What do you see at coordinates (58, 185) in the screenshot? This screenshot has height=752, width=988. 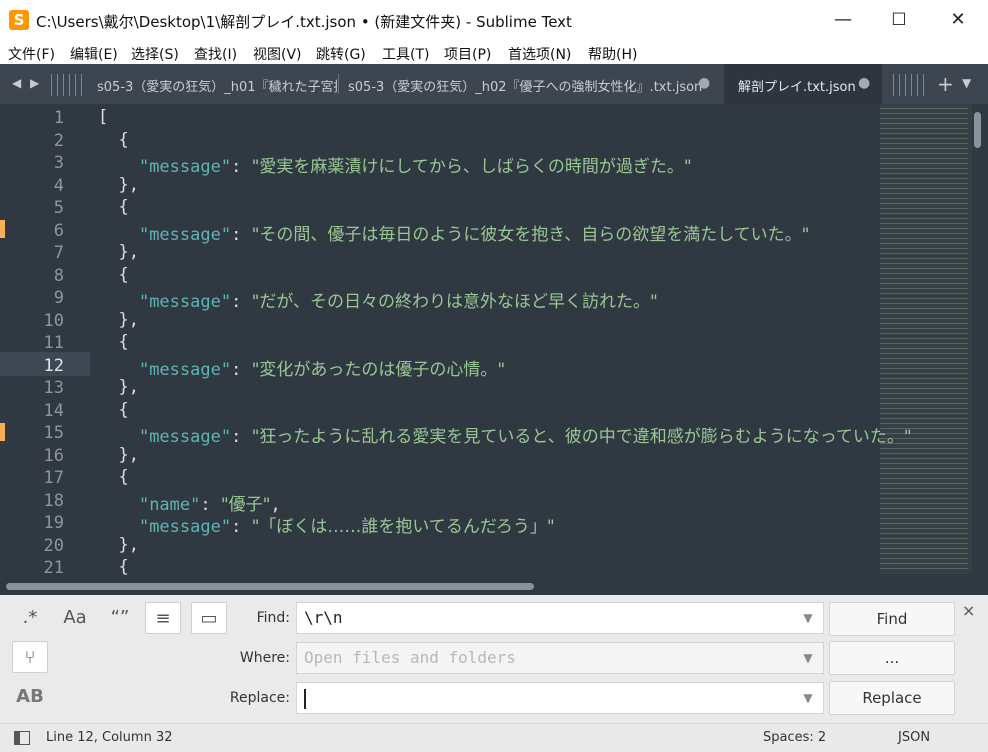 I see `line-number: 4` at bounding box center [58, 185].